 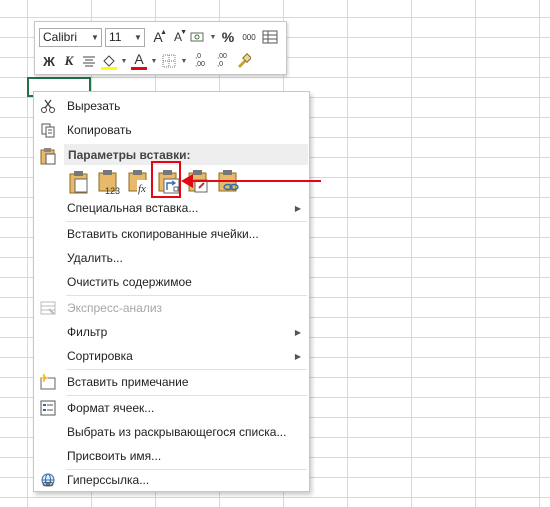 What do you see at coordinates (171, 332) in the screenshot?
I see `menu-item-filter: Фильтр ▶` at bounding box center [171, 332].